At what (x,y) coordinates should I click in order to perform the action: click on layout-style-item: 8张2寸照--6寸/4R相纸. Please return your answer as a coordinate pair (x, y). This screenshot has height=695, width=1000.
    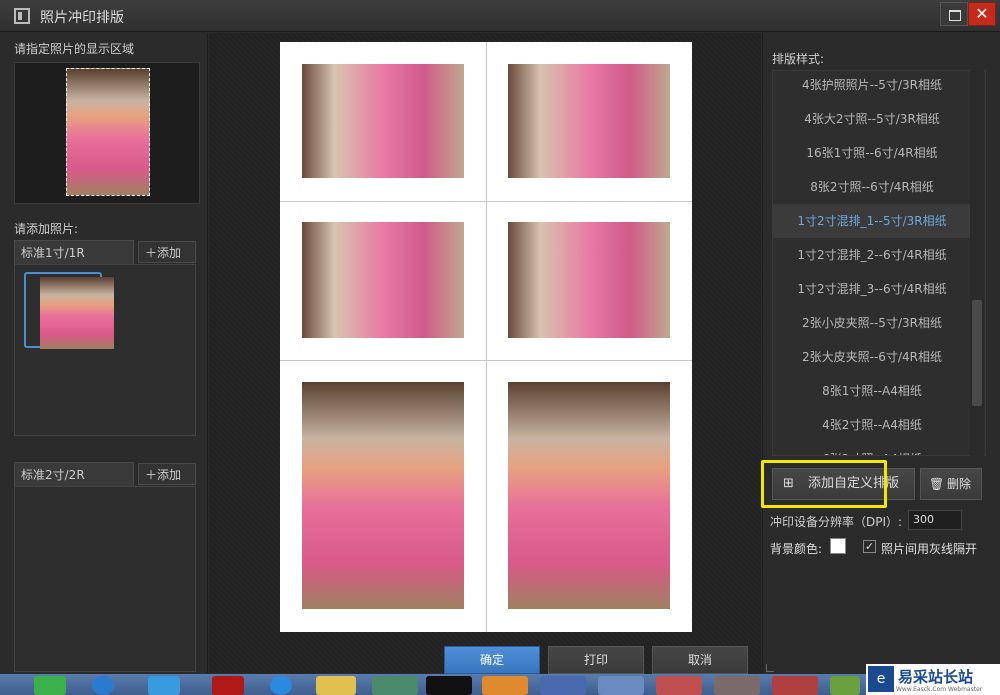
    Looking at the image, I should click on (872, 187).